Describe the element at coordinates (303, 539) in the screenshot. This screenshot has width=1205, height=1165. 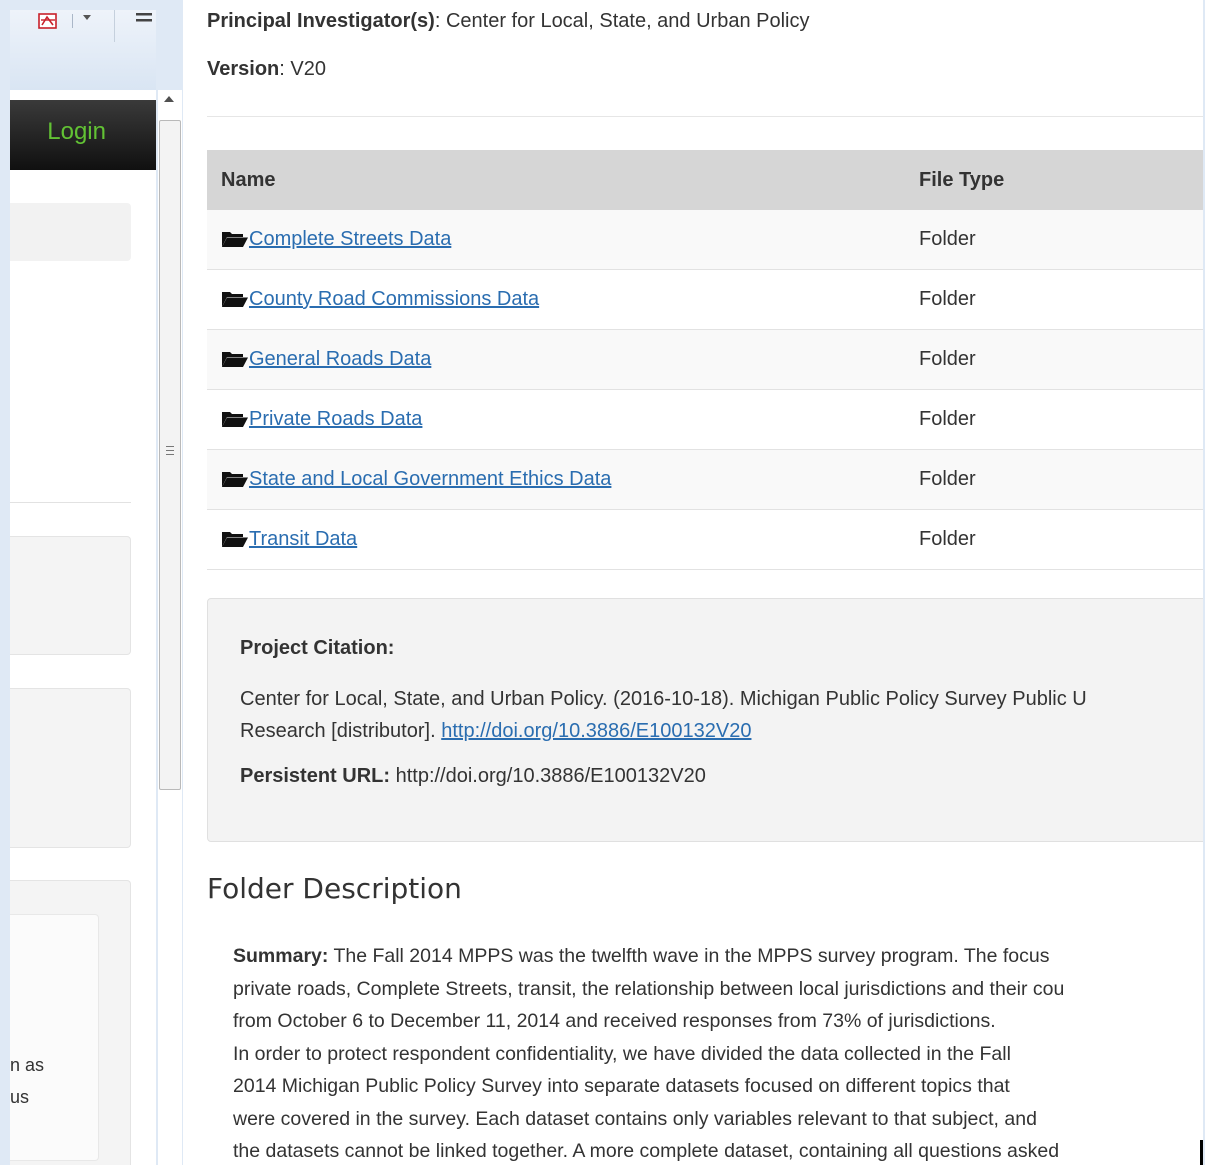
I see `folder-link: Transit Data` at that location.